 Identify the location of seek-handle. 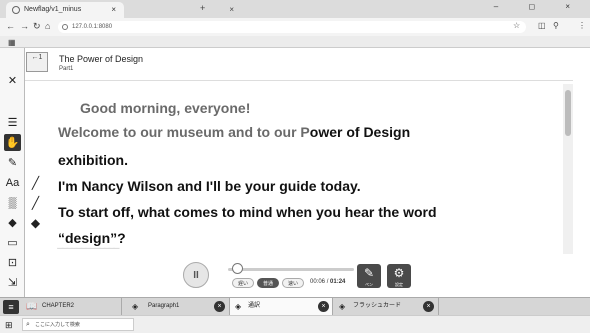
(237, 268).